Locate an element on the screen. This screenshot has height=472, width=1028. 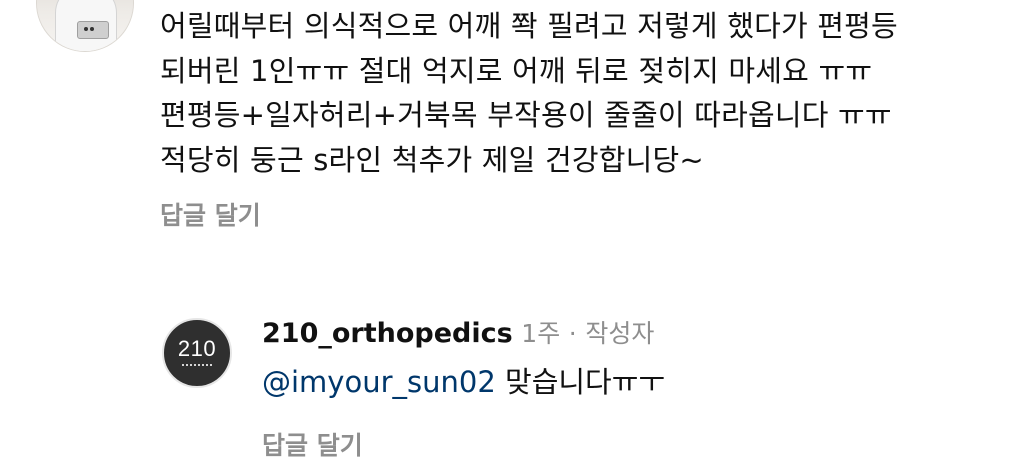
brand-avatar: 210 is located at coordinates (197, 353).